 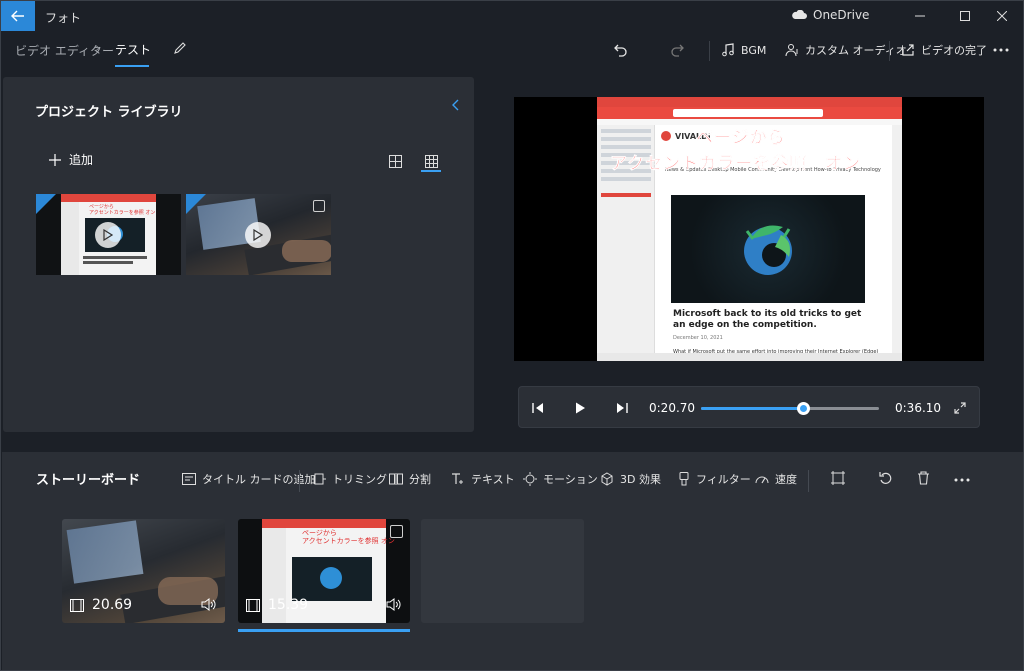 What do you see at coordinates (728, 50) in the screenshot?
I see `music-note-icon` at bounding box center [728, 50].